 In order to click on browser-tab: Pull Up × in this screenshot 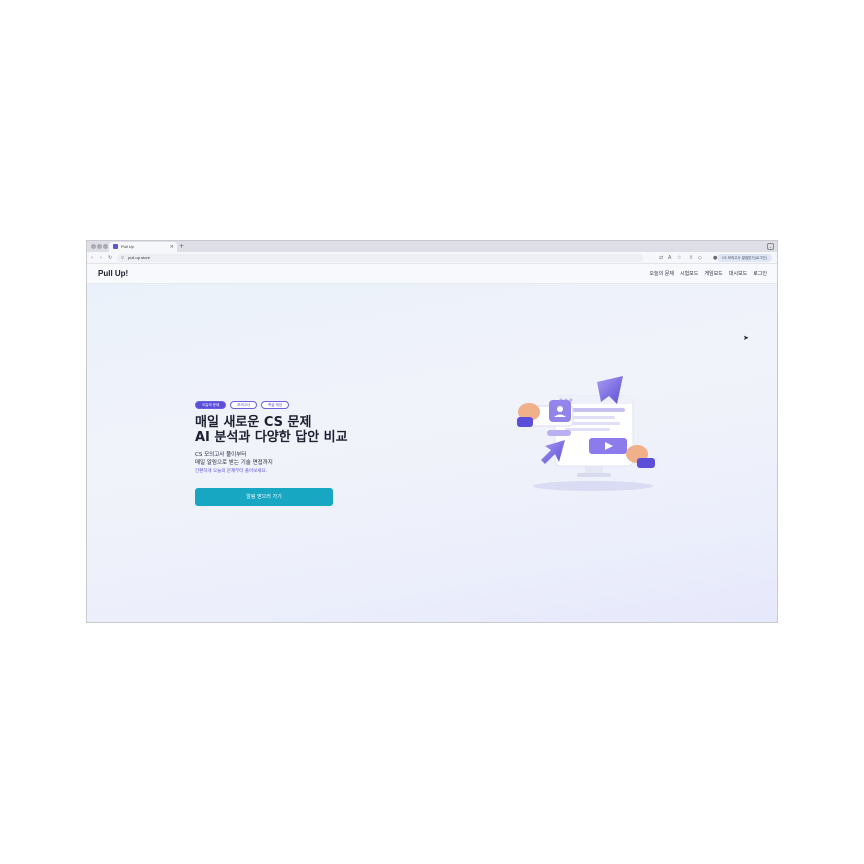, I will do `click(143, 247)`.